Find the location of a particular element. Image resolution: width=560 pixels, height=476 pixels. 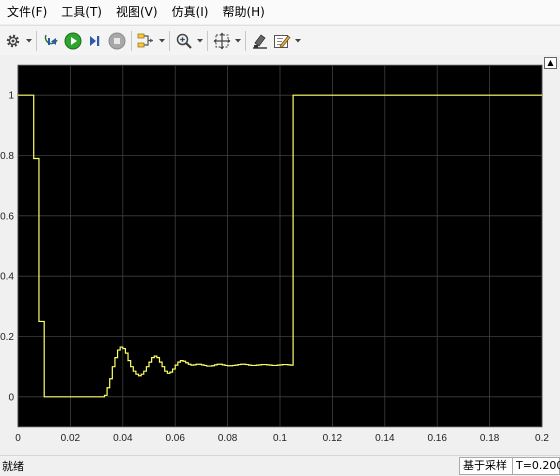

menu-file: 文件(F) is located at coordinates (27, 12).